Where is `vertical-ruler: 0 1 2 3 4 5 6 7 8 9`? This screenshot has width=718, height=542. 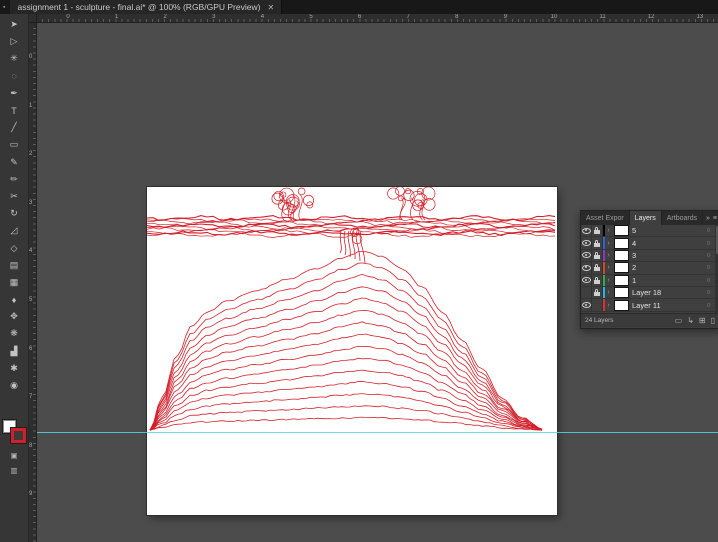
vertical-ruler: 0 1 2 3 4 5 6 7 8 9 is located at coordinates (32, 282).